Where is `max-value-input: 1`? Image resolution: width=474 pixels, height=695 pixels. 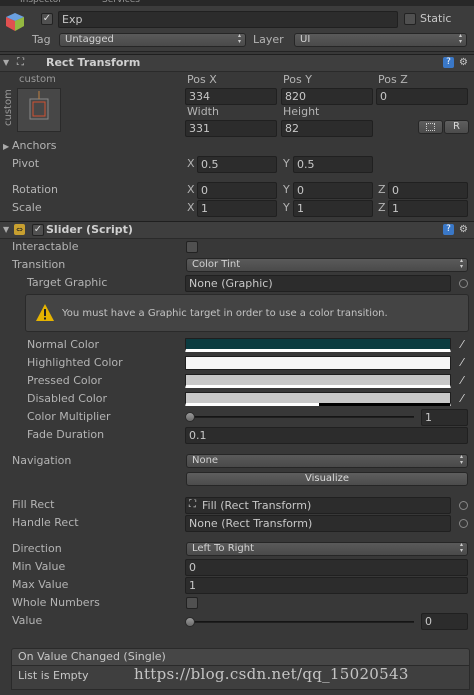 max-value-input: 1 is located at coordinates (326, 585).